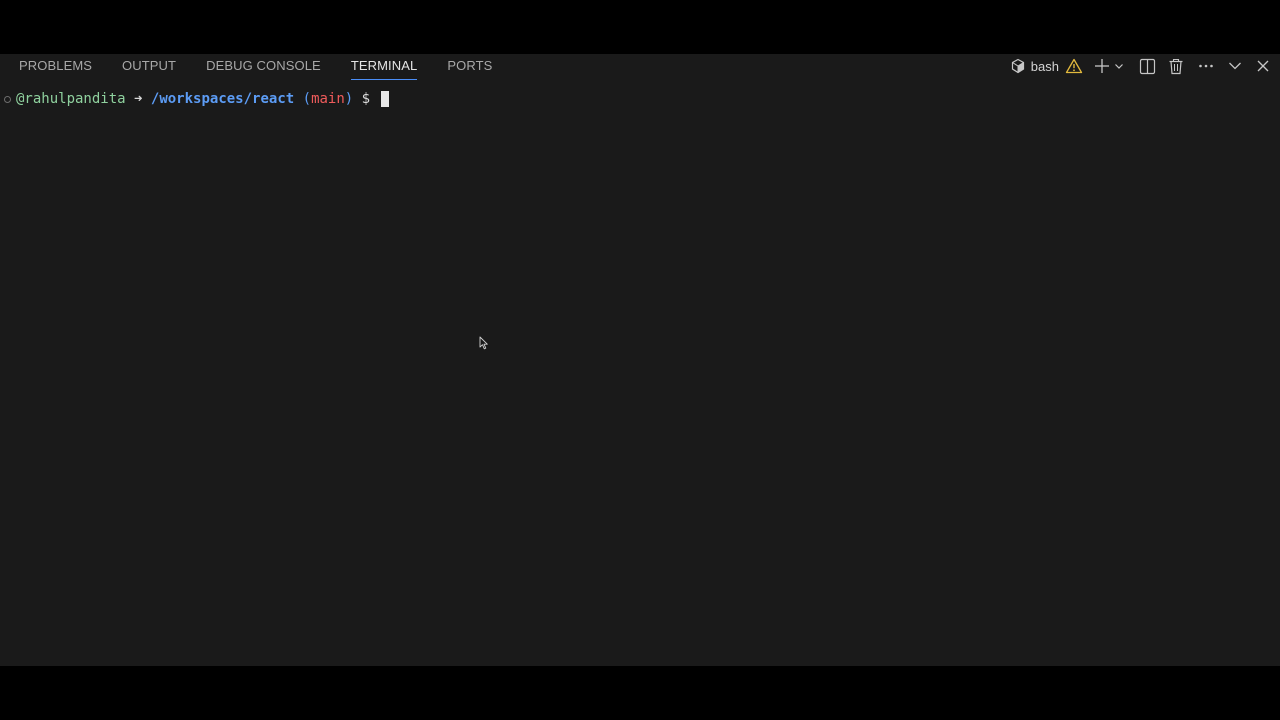 The width and height of the screenshot is (1280, 720). What do you see at coordinates (384, 99) in the screenshot?
I see `terminal-cursor` at bounding box center [384, 99].